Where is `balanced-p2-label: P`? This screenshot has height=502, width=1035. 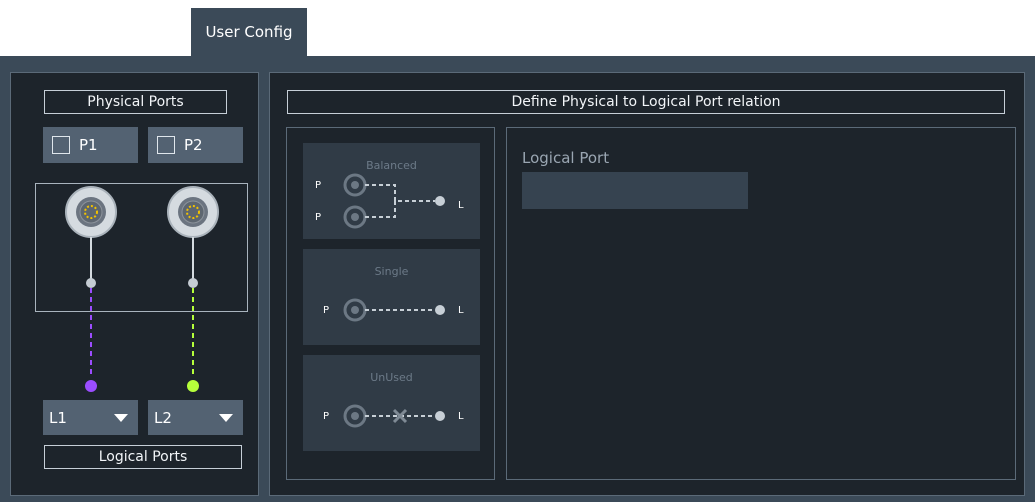
balanced-p2-label: P is located at coordinates (318, 217).